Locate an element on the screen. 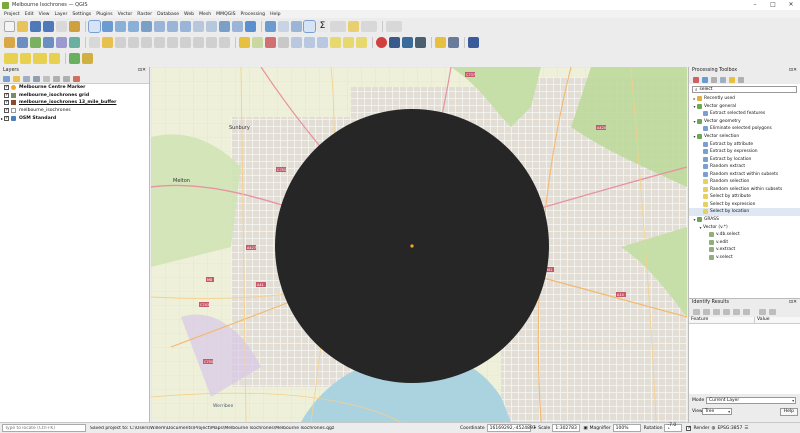 The height and width of the screenshot is (433, 800). save-edits-icon is located at coordinates (120, 42).